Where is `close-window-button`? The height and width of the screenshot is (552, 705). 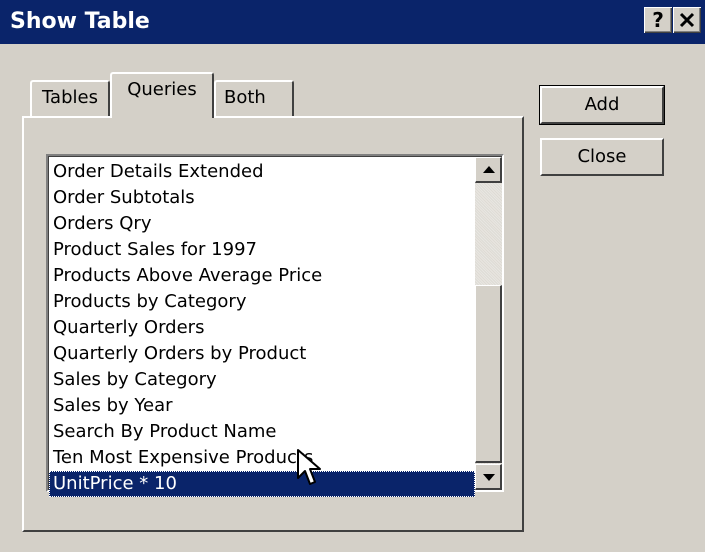 close-window-button is located at coordinates (687, 20).